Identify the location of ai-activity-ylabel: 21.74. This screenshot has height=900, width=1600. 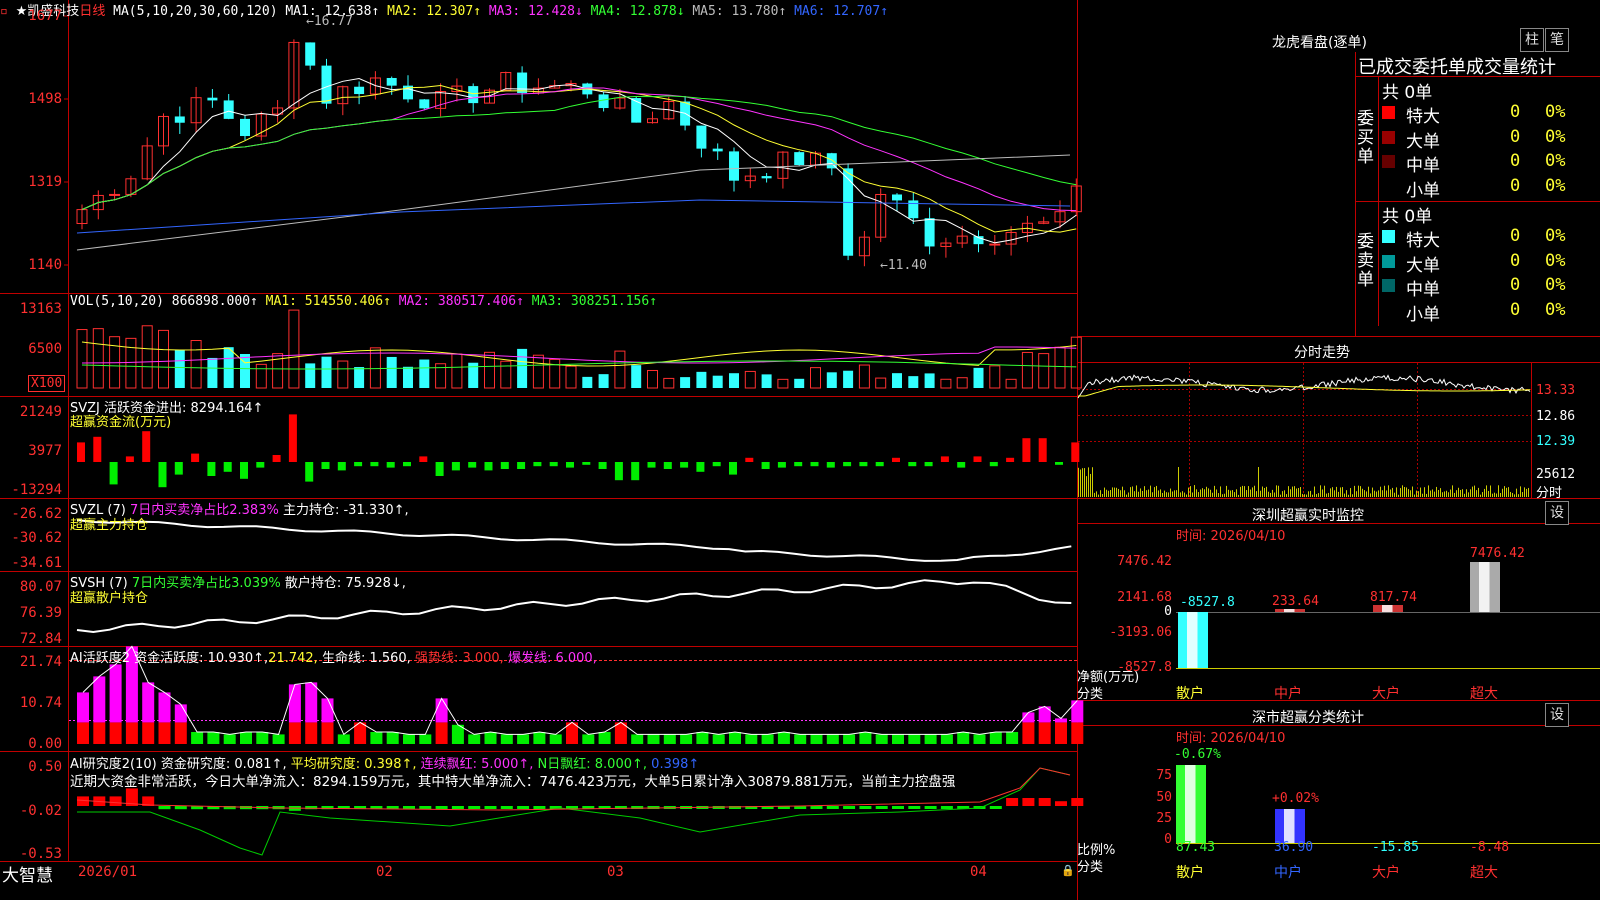
(40, 662).